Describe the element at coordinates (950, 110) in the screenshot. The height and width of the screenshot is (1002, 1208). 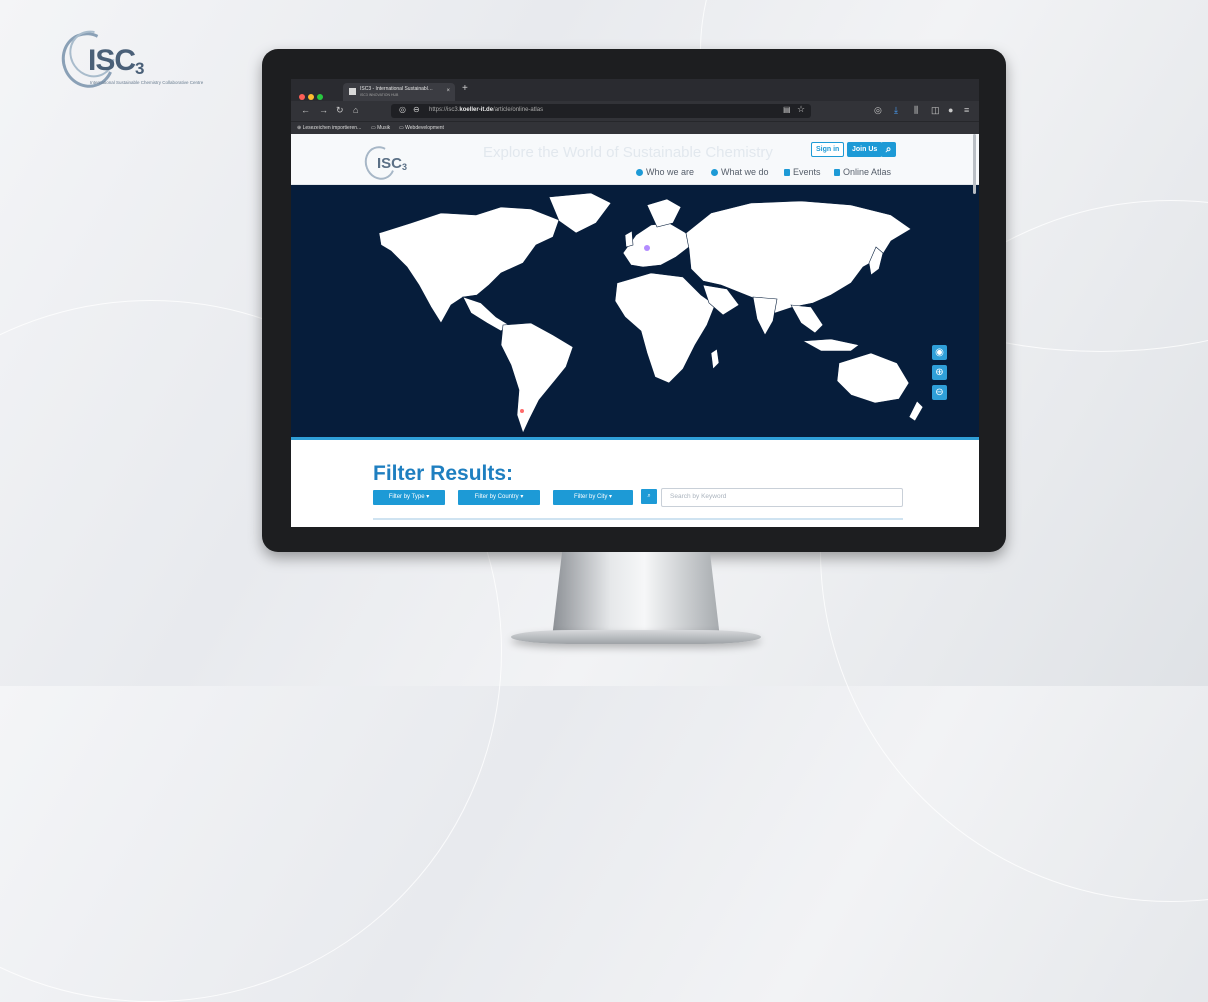
I see `account-icon: ●` at that location.